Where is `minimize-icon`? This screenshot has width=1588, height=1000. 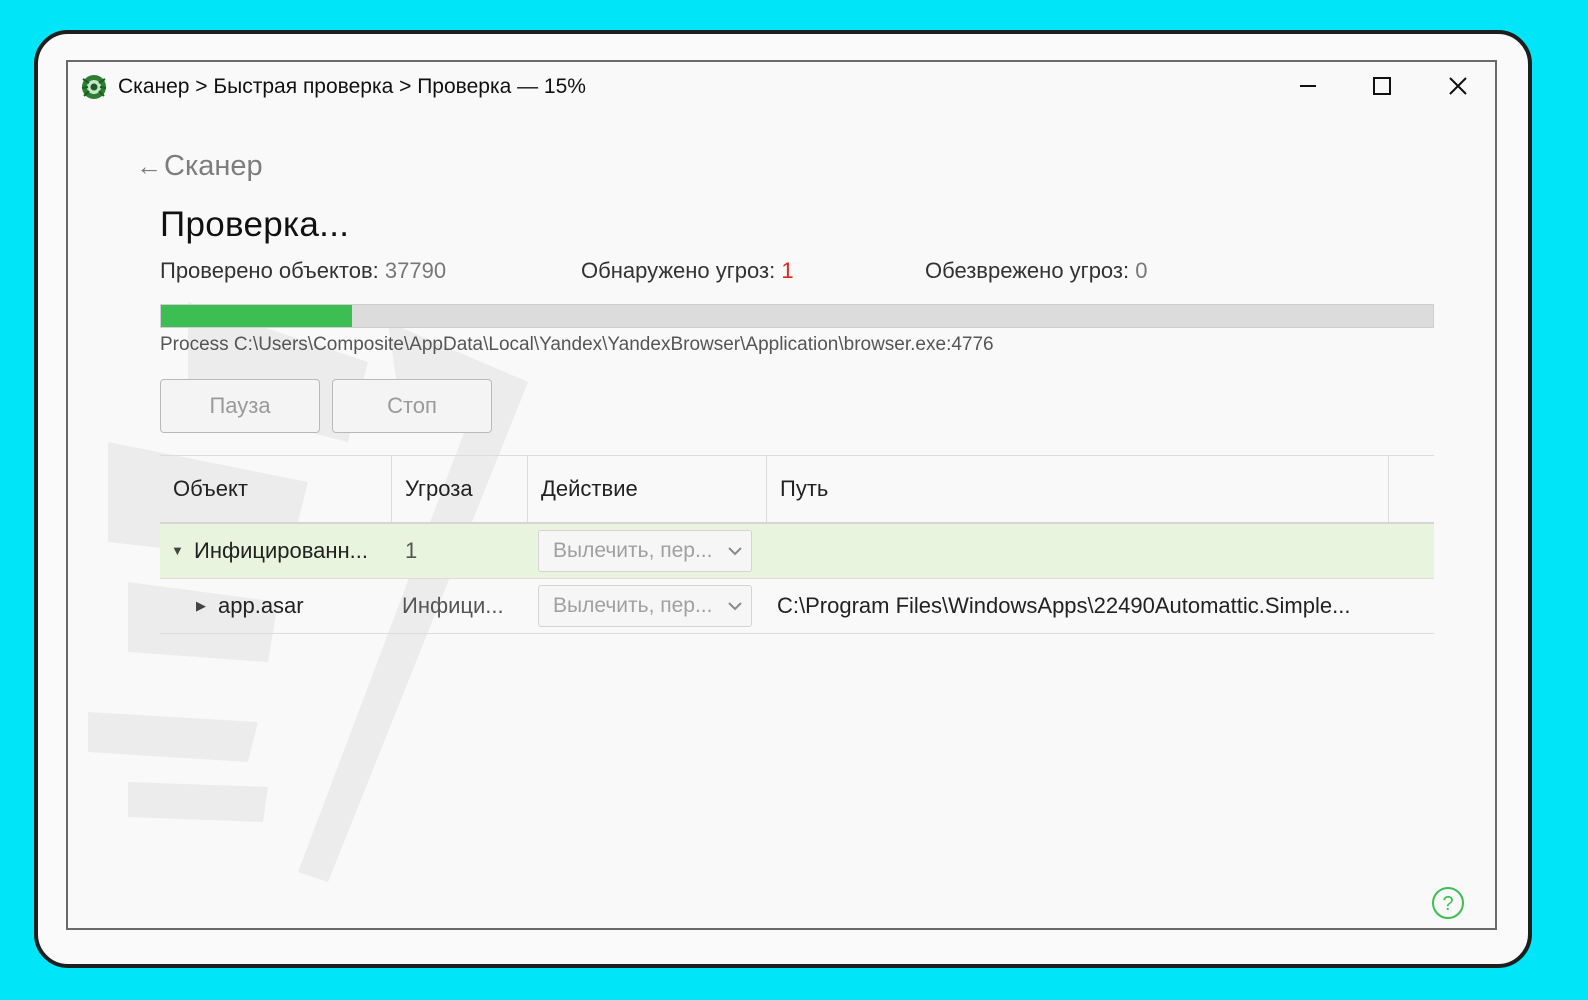
minimize-icon is located at coordinates (1308, 86).